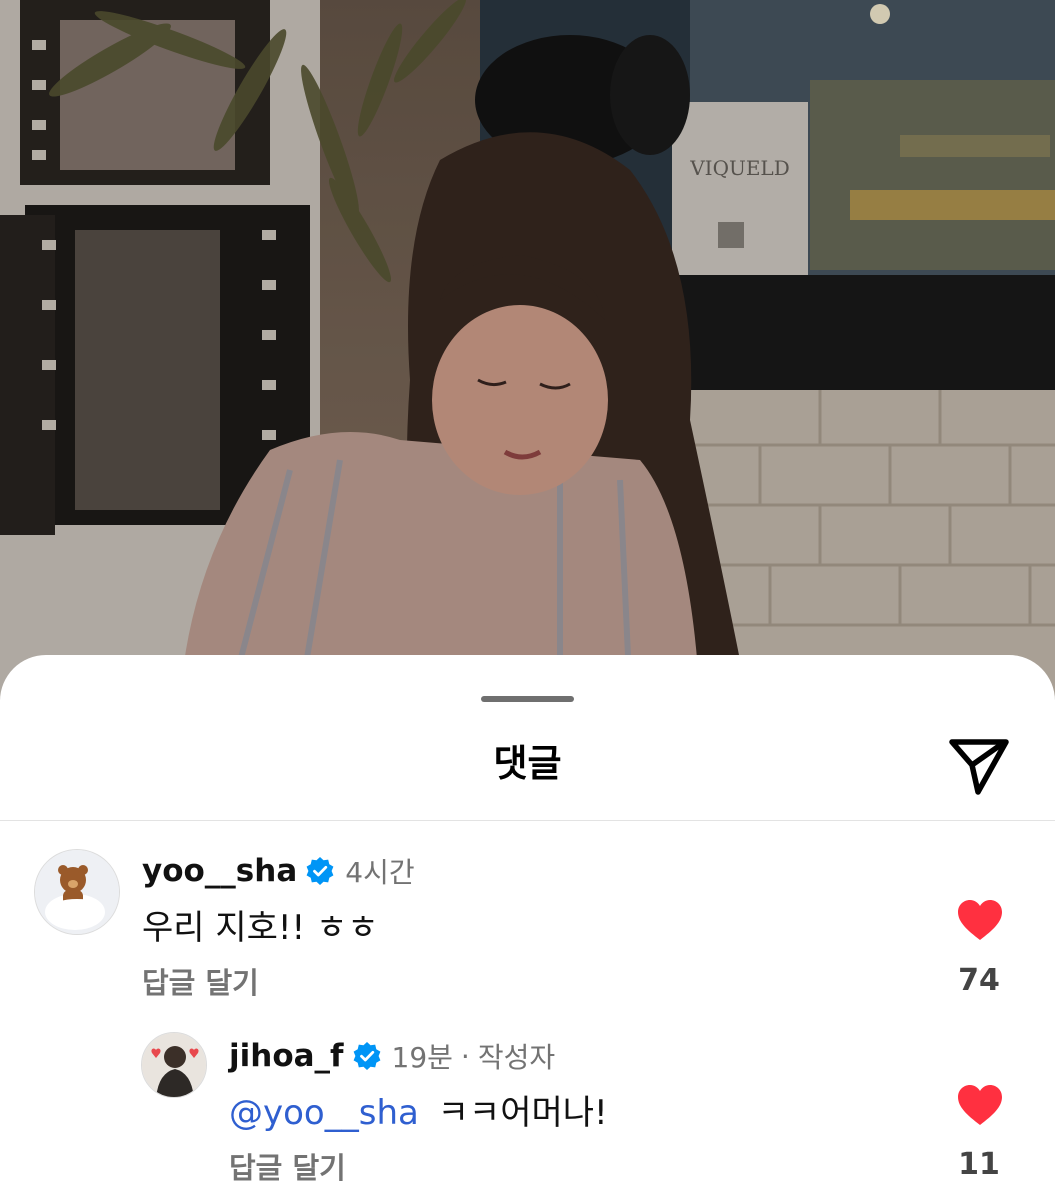 The height and width of the screenshot is (1200, 1055). I want to click on sheet-title: 댓글, so click(527, 763).